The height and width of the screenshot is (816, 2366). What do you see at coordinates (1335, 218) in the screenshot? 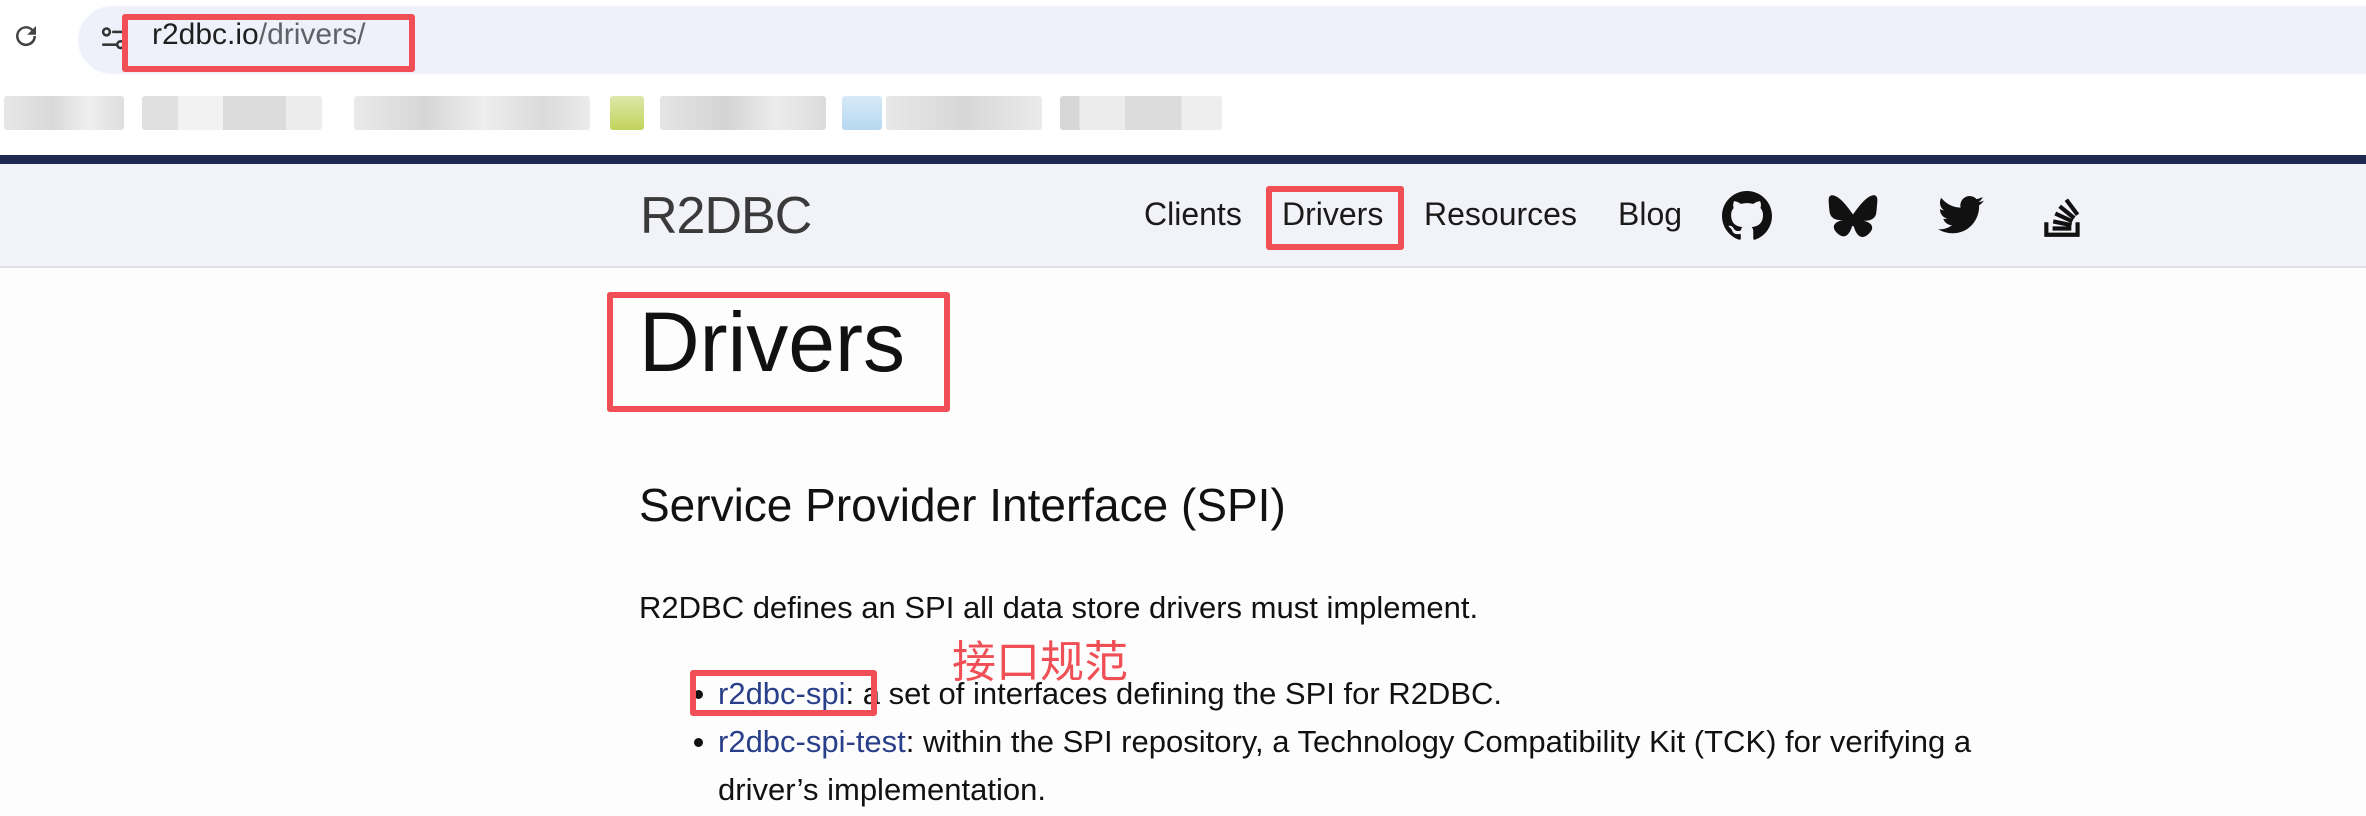
I see `highlight-nav-drivers` at bounding box center [1335, 218].